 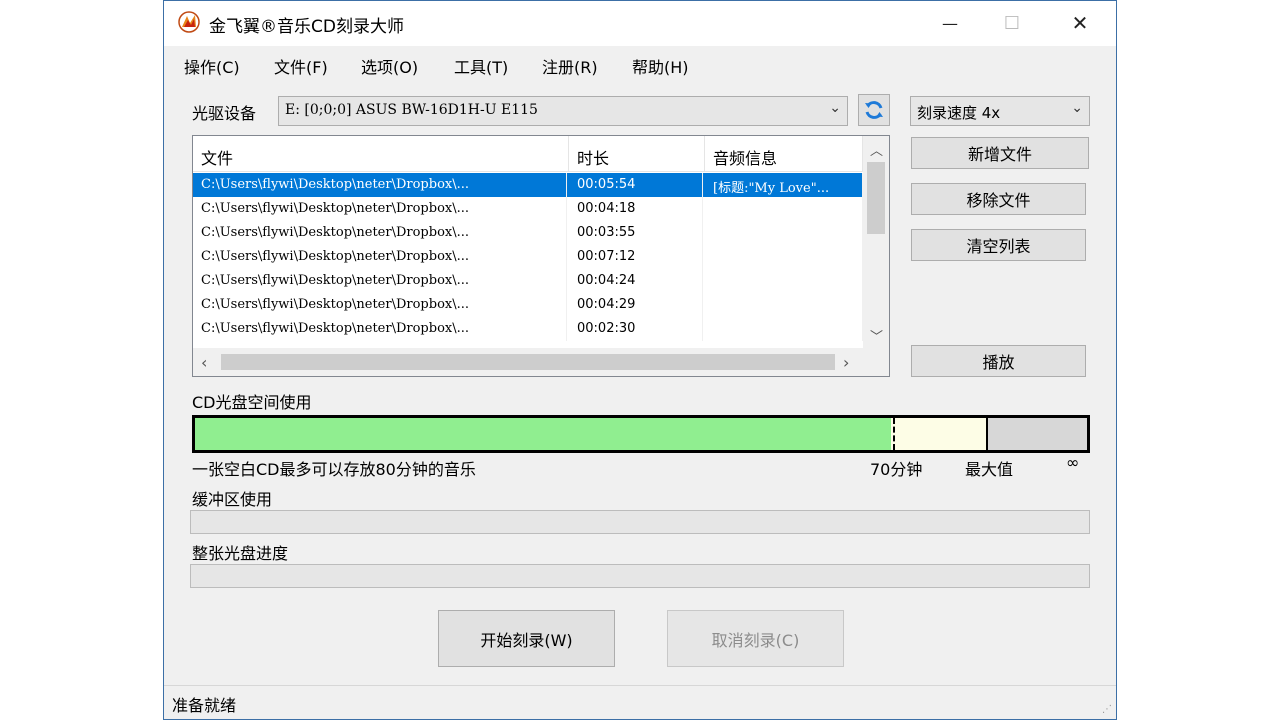 What do you see at coordinates (411, 110) in the screenshot?
I see `drive-select-value: E: [0;0;0] ASUS BW-16D1H-U E115` at bounding box center [411, 110].